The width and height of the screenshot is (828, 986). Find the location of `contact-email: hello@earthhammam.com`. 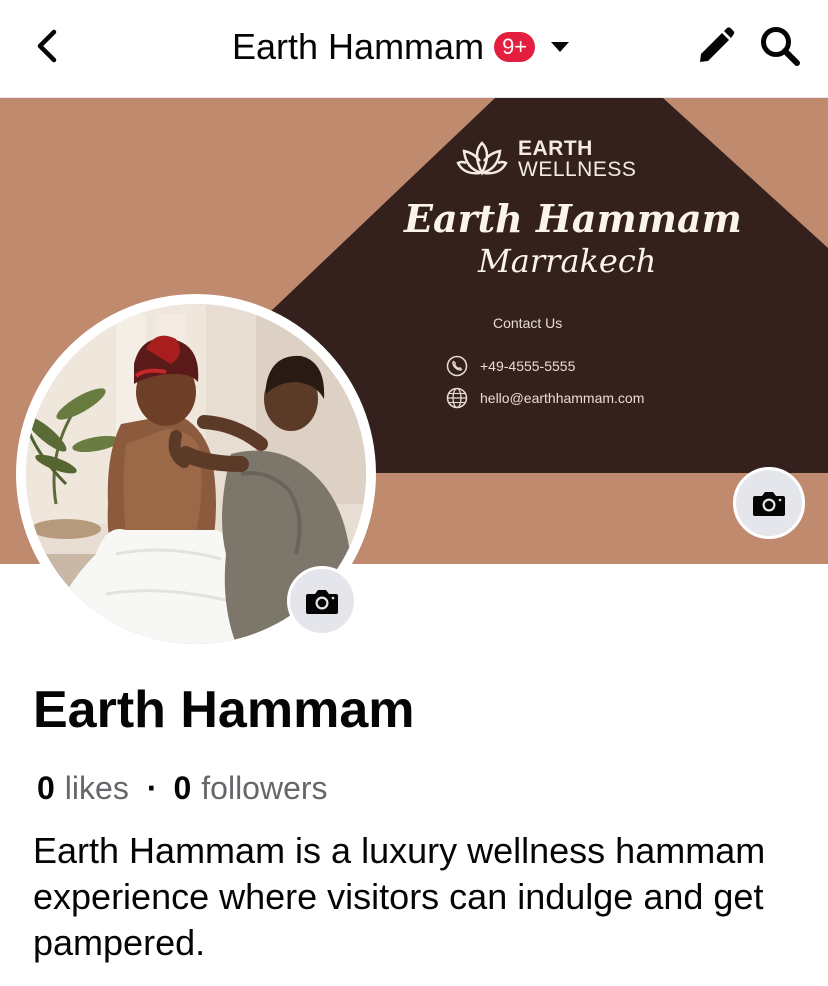

contact-email: hello@earthhammam.com is located at coordinates (545, 398).